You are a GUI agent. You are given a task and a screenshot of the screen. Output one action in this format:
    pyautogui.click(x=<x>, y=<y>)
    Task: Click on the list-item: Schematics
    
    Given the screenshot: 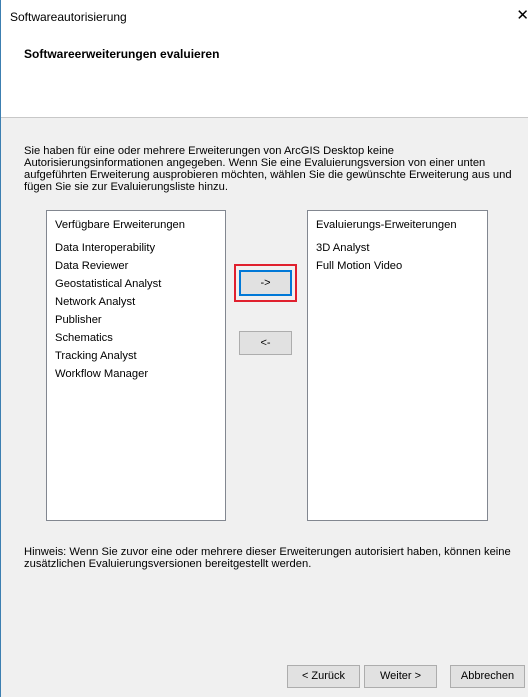 What is the action you would take?
    pyautogui.click(x=108, y=338)
    